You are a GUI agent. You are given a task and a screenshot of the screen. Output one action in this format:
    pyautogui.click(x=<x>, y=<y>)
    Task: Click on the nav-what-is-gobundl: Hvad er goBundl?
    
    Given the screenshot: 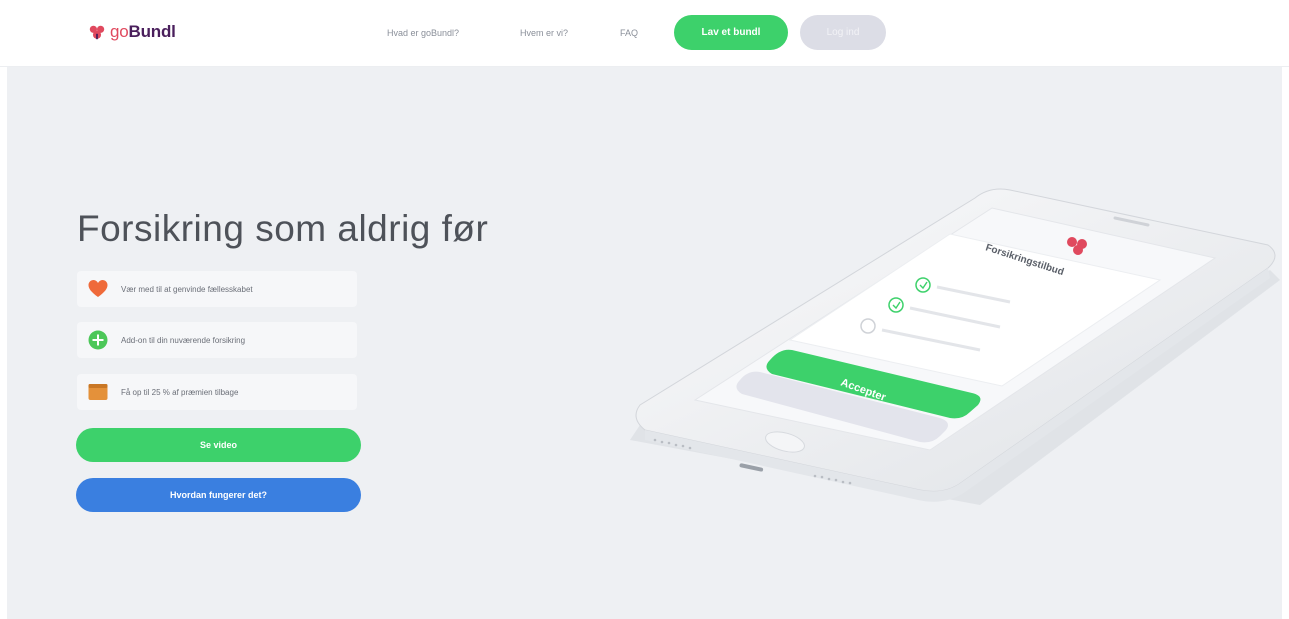 What is the action you would take?
    pyautogui.click(x=423, y=33)
    